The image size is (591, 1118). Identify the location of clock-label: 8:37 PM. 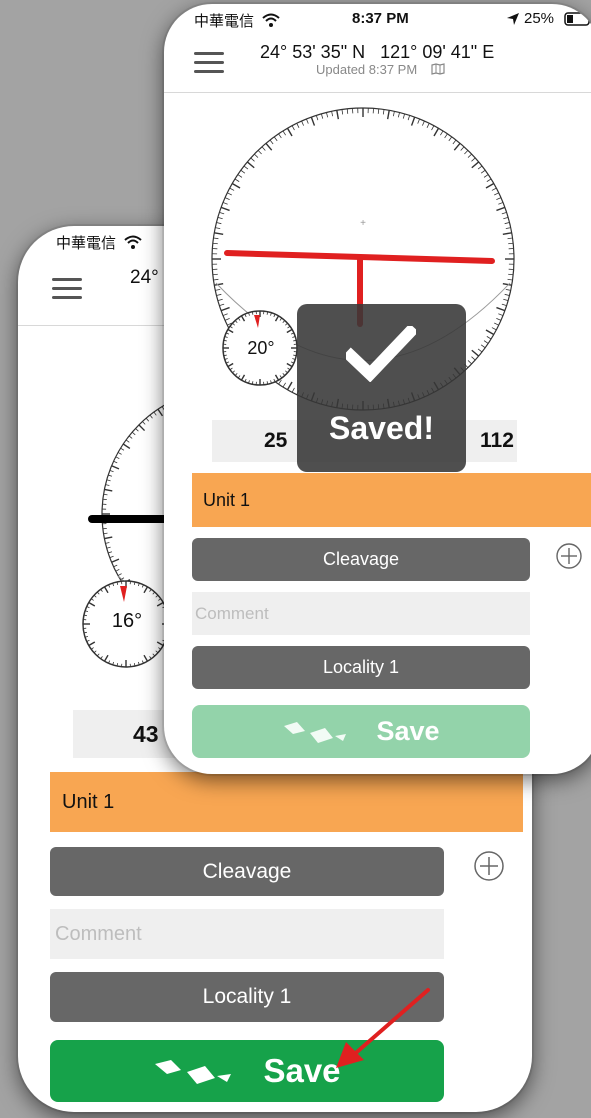
(380, 18).